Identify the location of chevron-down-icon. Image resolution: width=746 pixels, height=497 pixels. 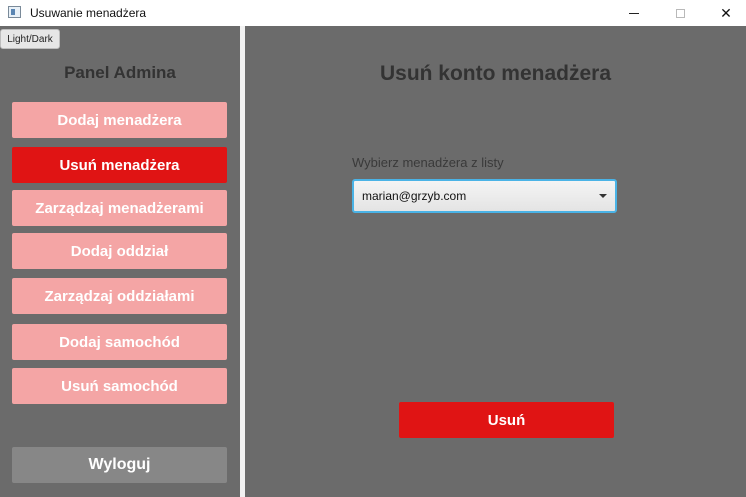
(603, 196).